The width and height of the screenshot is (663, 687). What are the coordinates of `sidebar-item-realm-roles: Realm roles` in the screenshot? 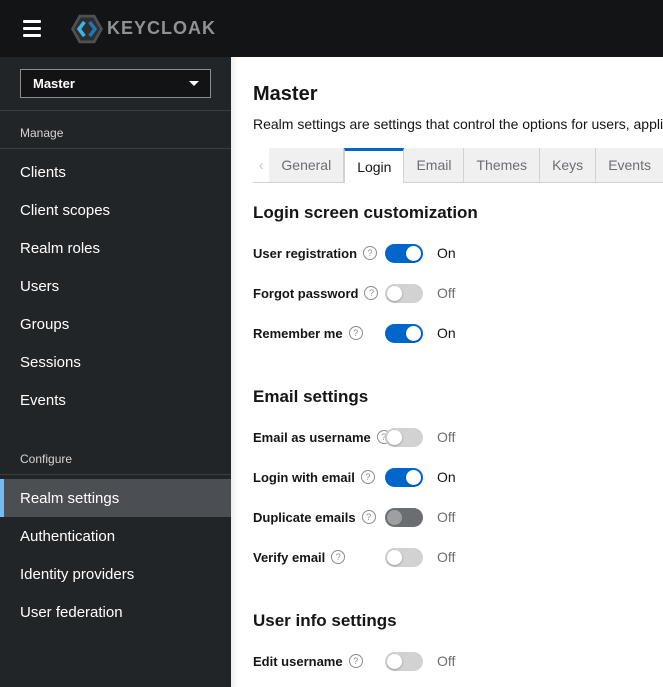 It's located at (115, 248).